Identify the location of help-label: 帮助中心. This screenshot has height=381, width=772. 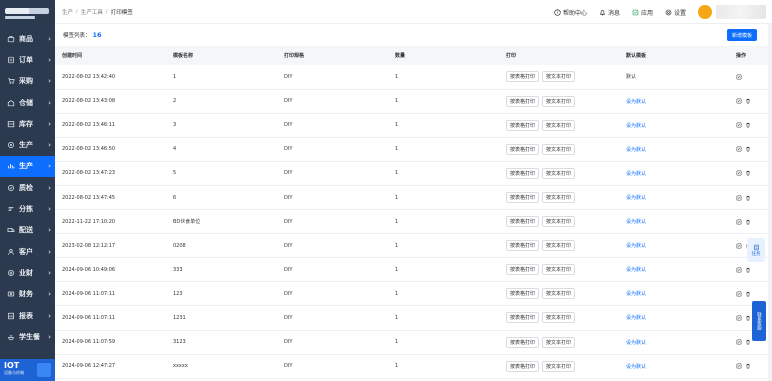
(574, 13).